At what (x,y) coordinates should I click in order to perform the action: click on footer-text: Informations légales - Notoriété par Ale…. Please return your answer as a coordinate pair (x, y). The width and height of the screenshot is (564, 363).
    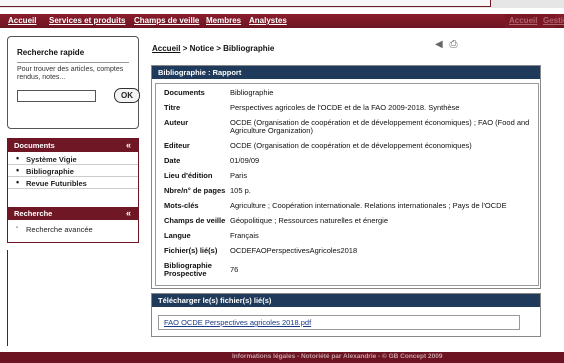
    Looking at the image, I should click on (337, 356).